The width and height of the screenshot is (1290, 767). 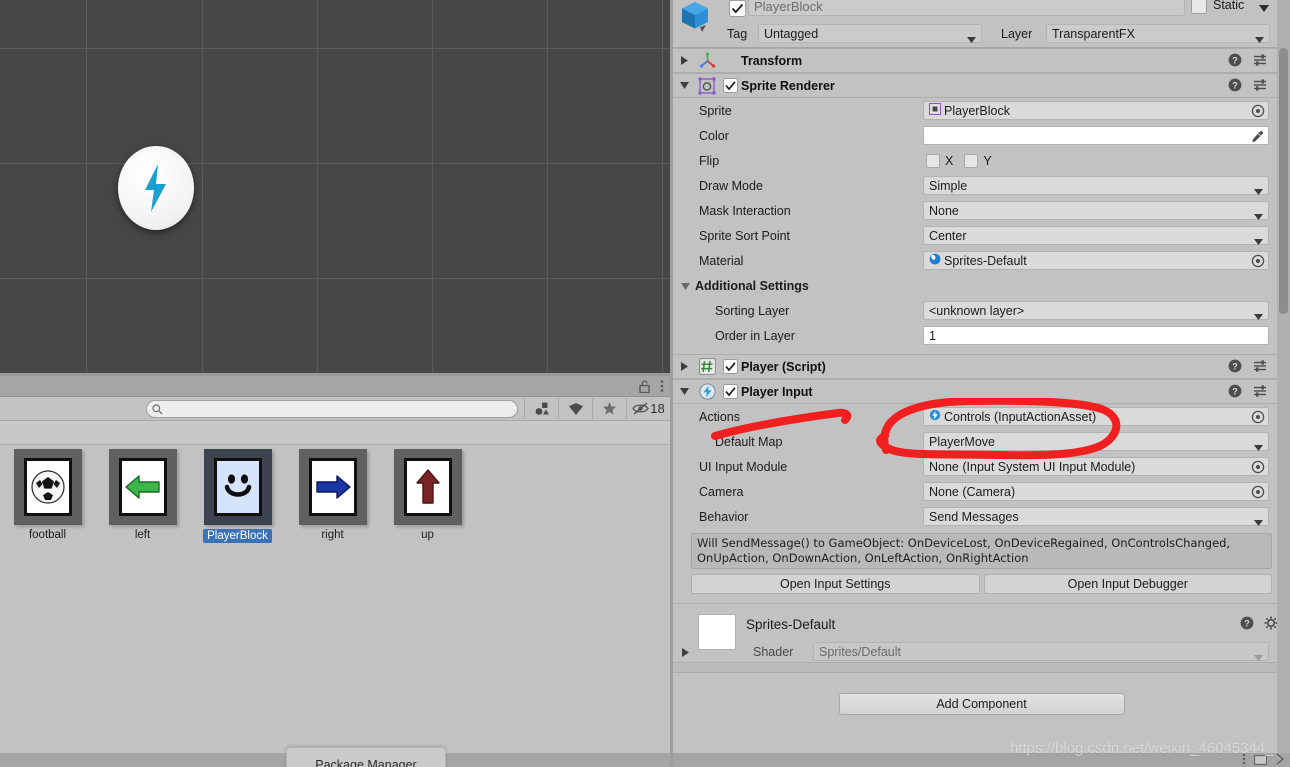 I want to click on layer-dropdown: TransparentFX, so click(x=1158, y=33).